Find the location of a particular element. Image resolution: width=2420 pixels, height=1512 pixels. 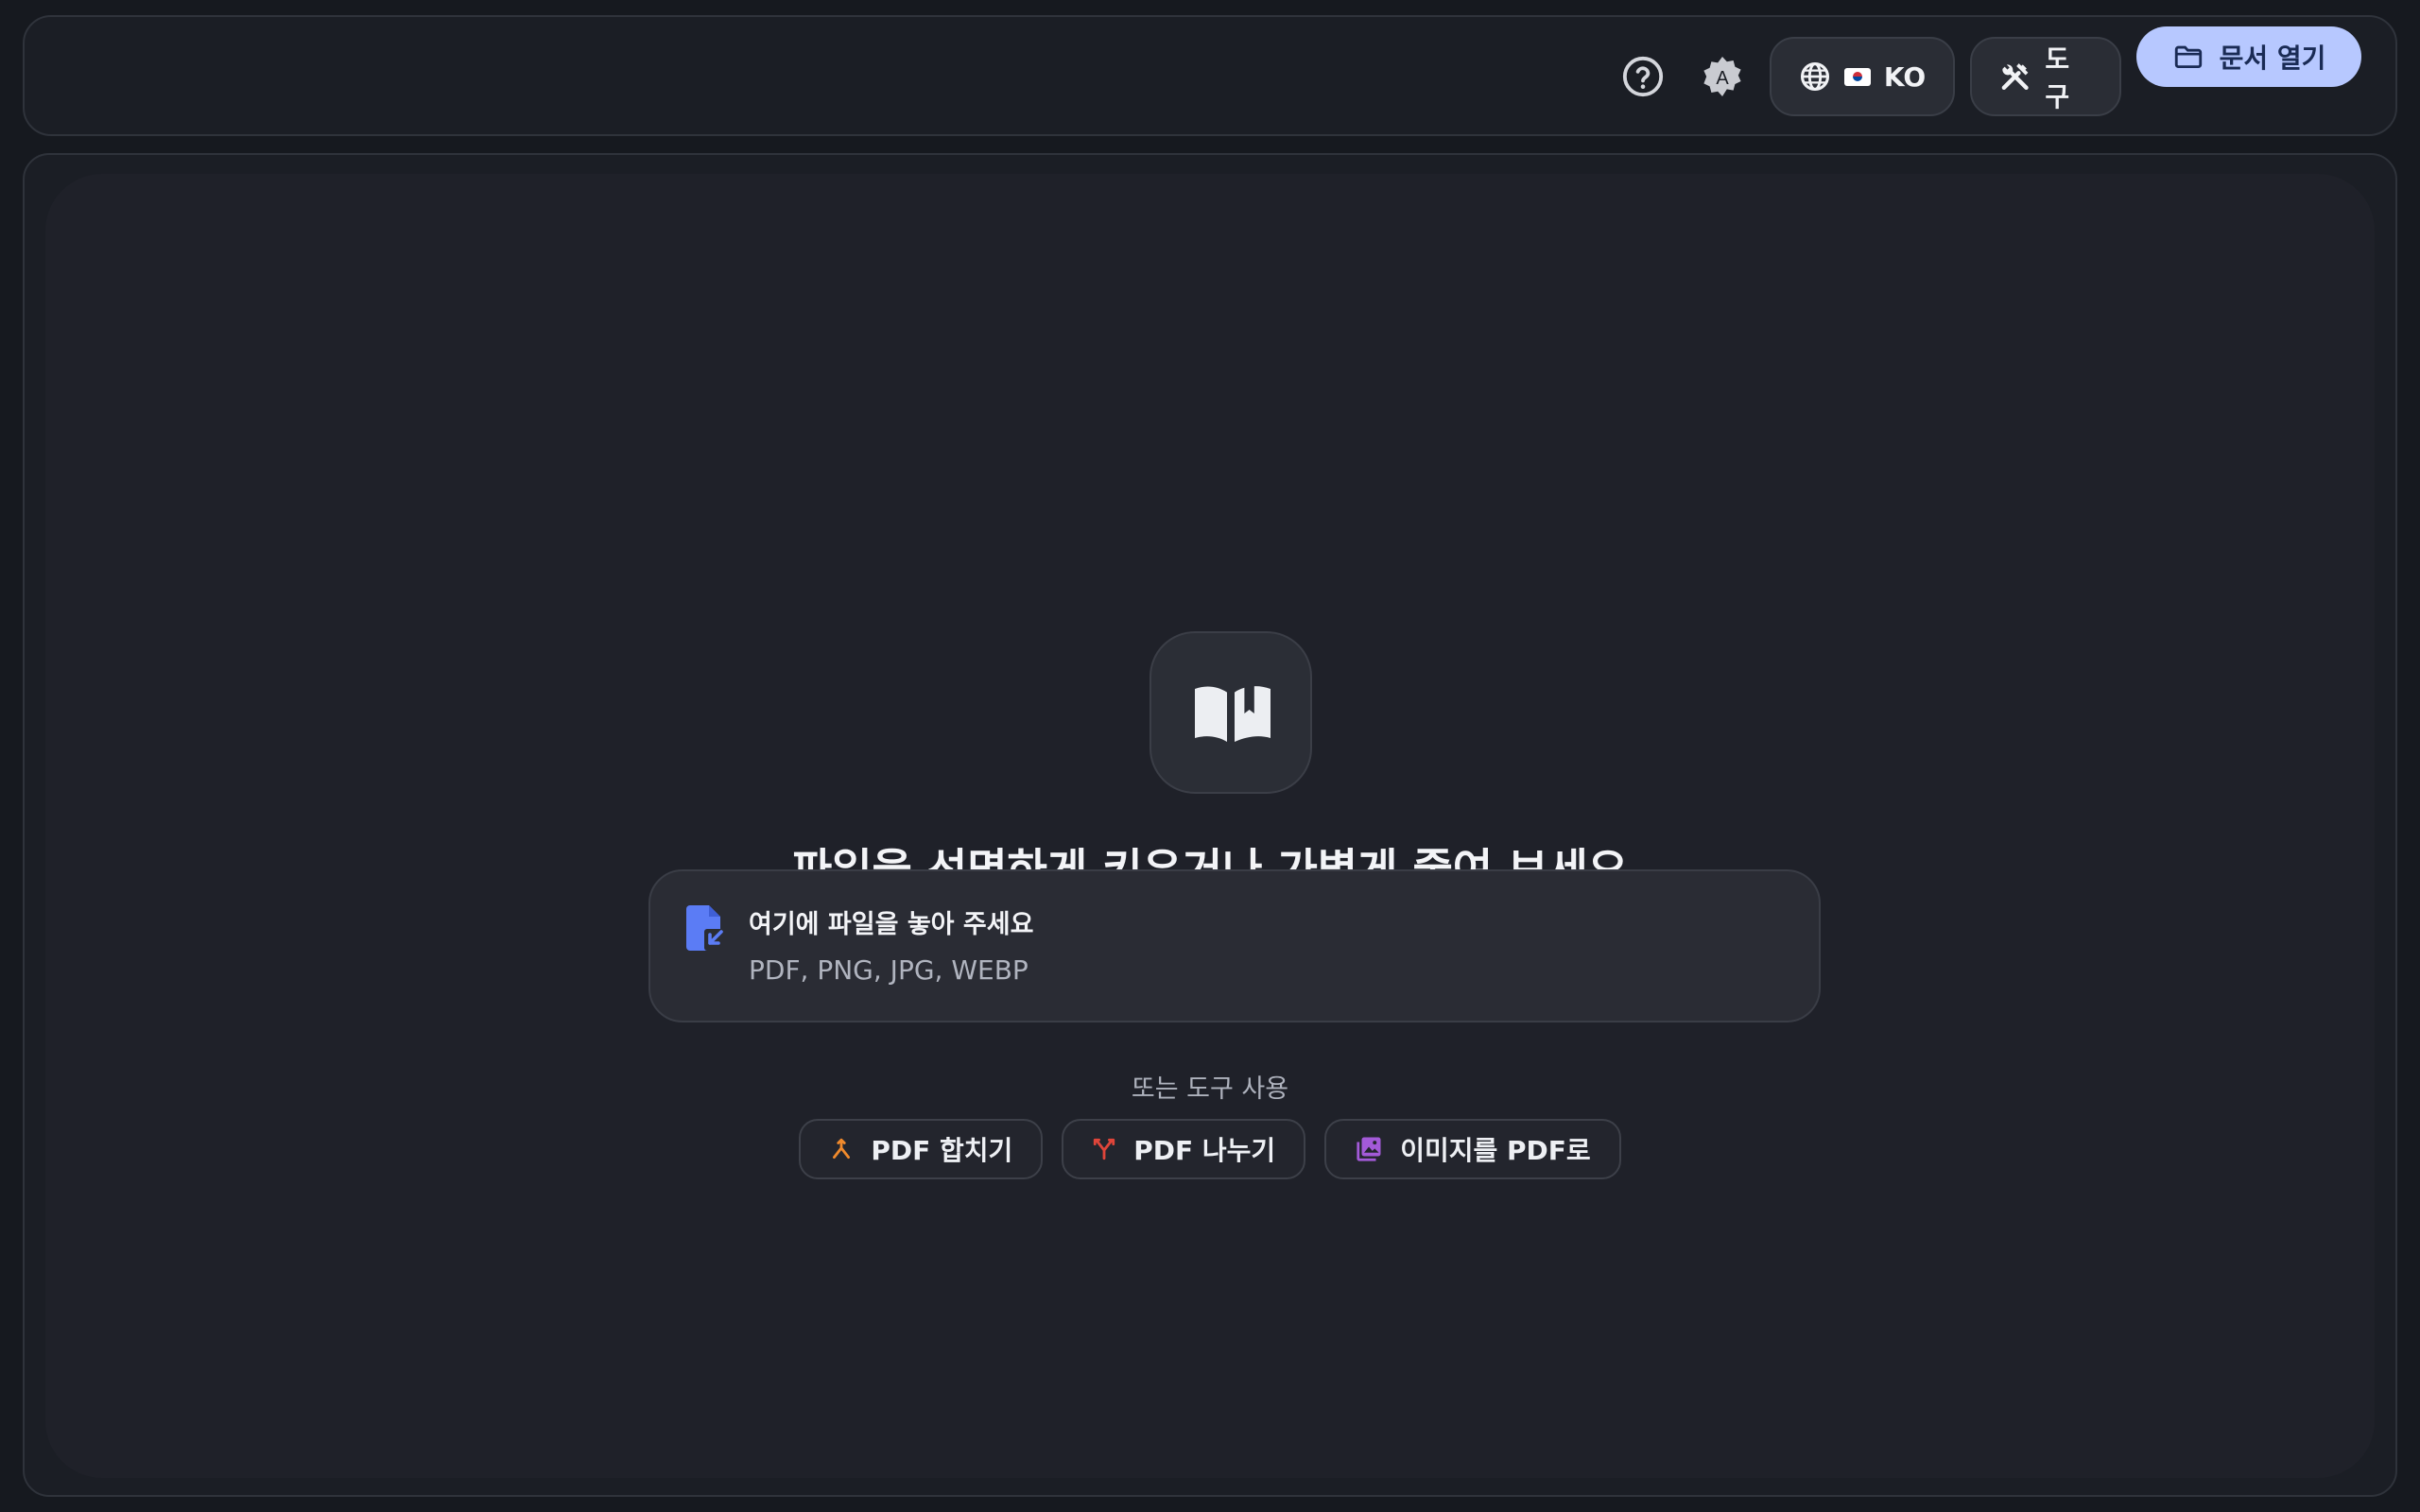

language-selector: KO is located at coordinates (1862, 76).